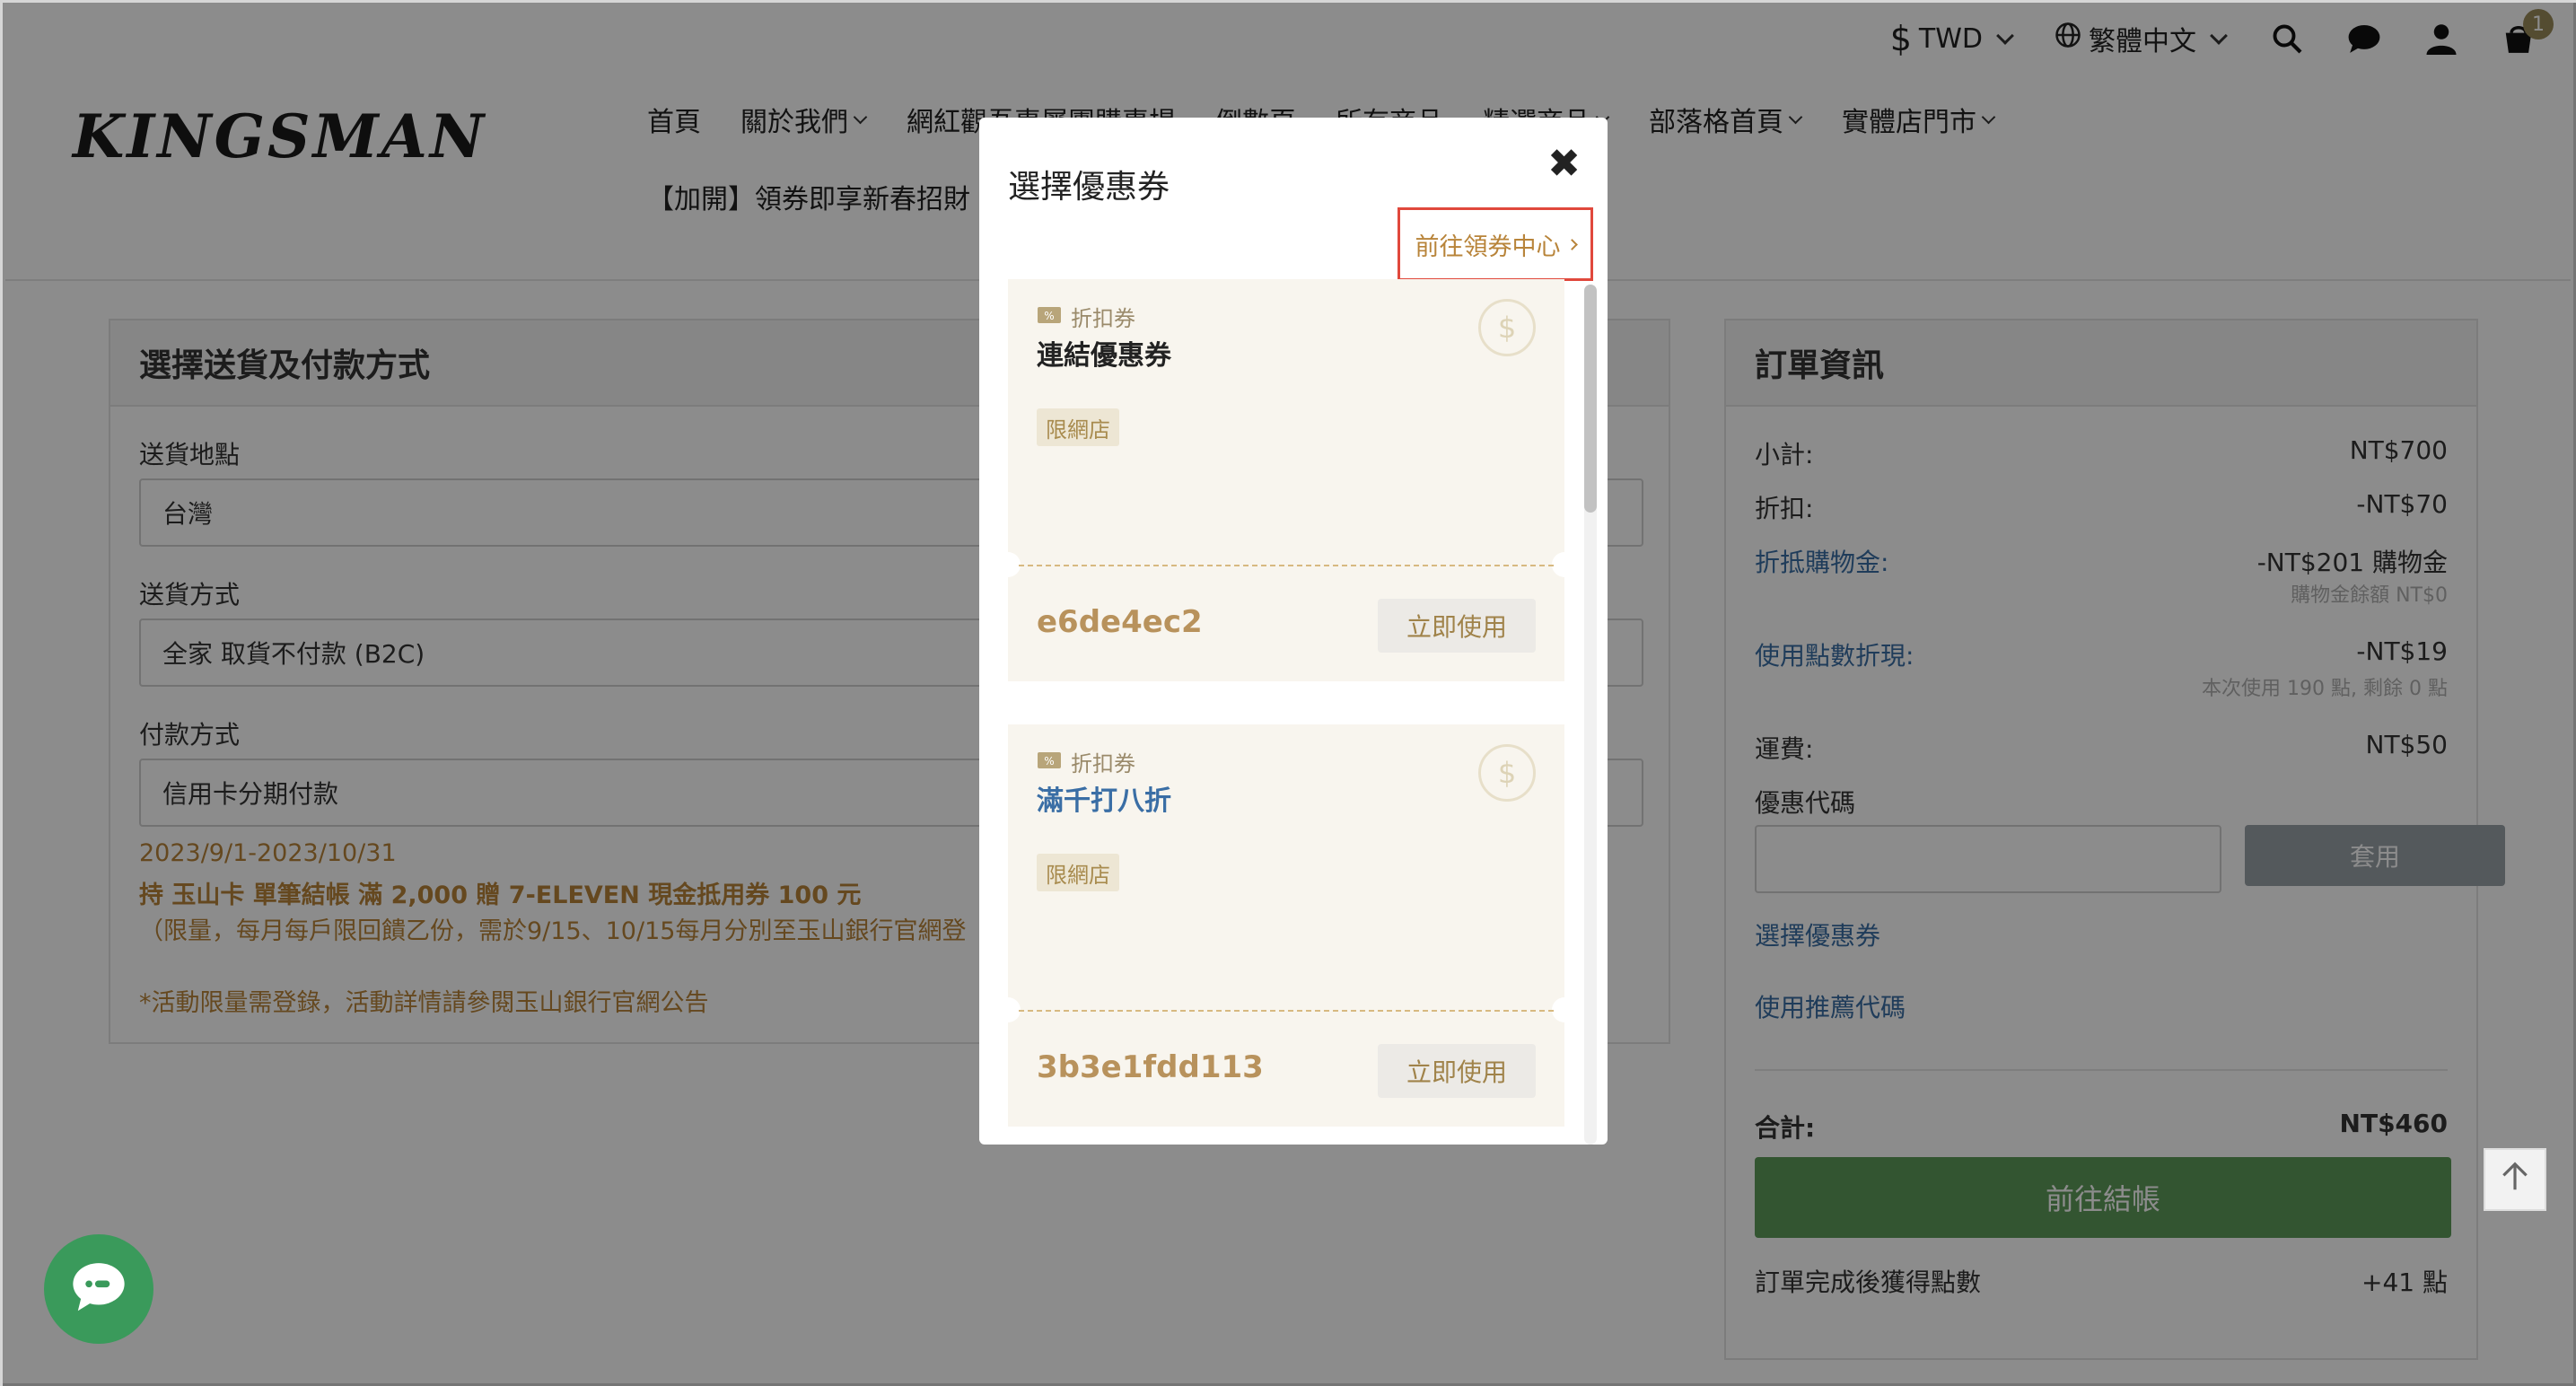 The image size is (2576, 1386). Describe the element at coordinates (1089, 187) in the screenshot. I see `modal-title: 選擇優惠券` at that location.